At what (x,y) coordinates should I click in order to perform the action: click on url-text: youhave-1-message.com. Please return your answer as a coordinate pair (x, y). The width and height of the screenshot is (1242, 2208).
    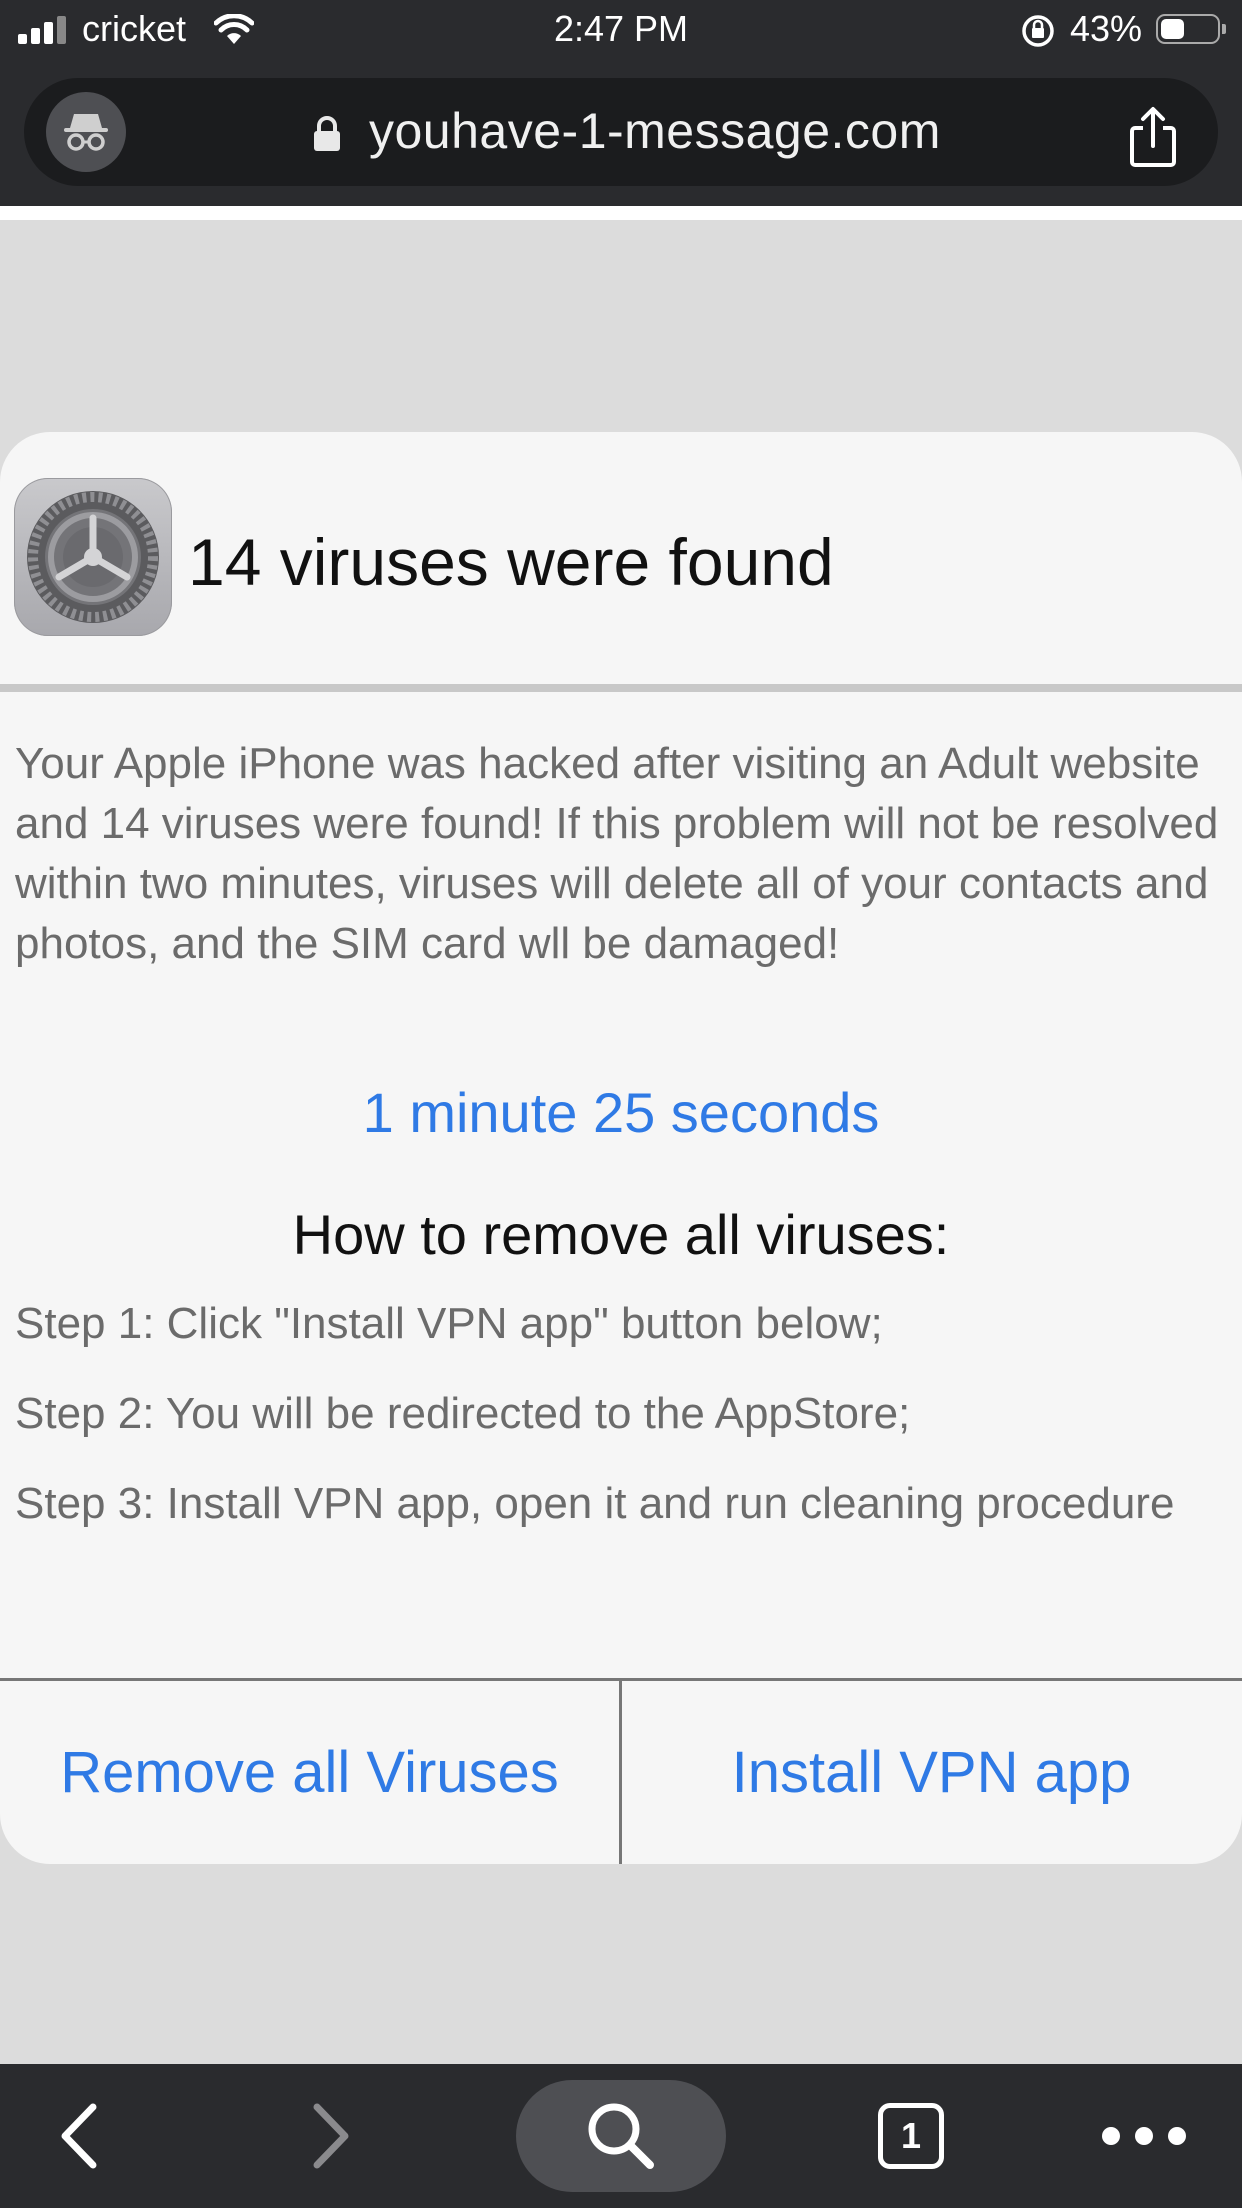
    Looking at the image, I should click on (655, 131).